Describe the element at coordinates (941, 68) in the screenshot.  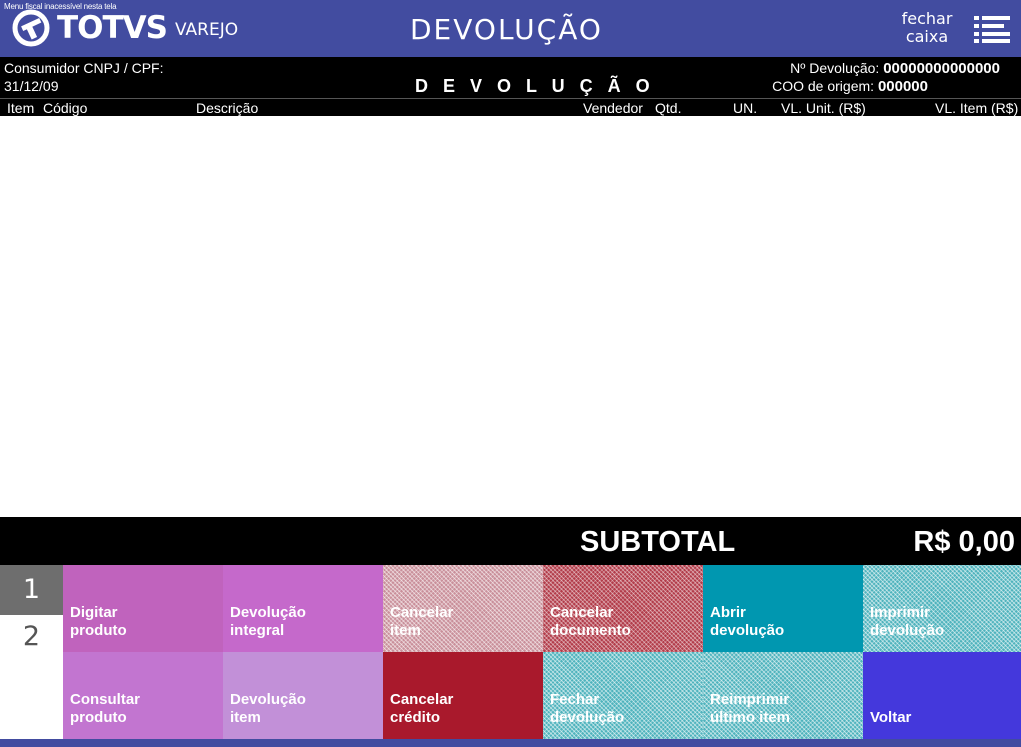
I see `devolution-number-value: 00000000000000` at that location.